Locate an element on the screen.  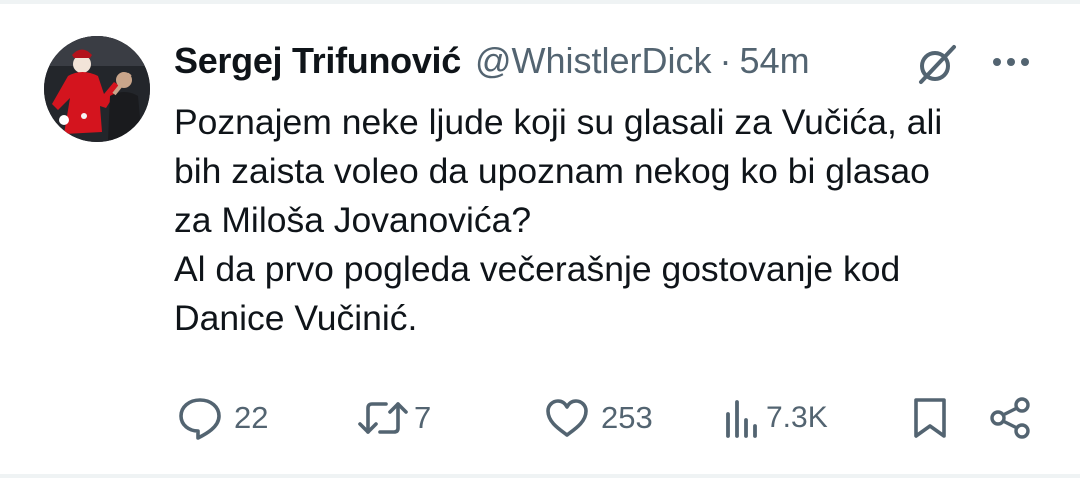
author-handle: @WhistlerDick is located at coordinates (593, 61).